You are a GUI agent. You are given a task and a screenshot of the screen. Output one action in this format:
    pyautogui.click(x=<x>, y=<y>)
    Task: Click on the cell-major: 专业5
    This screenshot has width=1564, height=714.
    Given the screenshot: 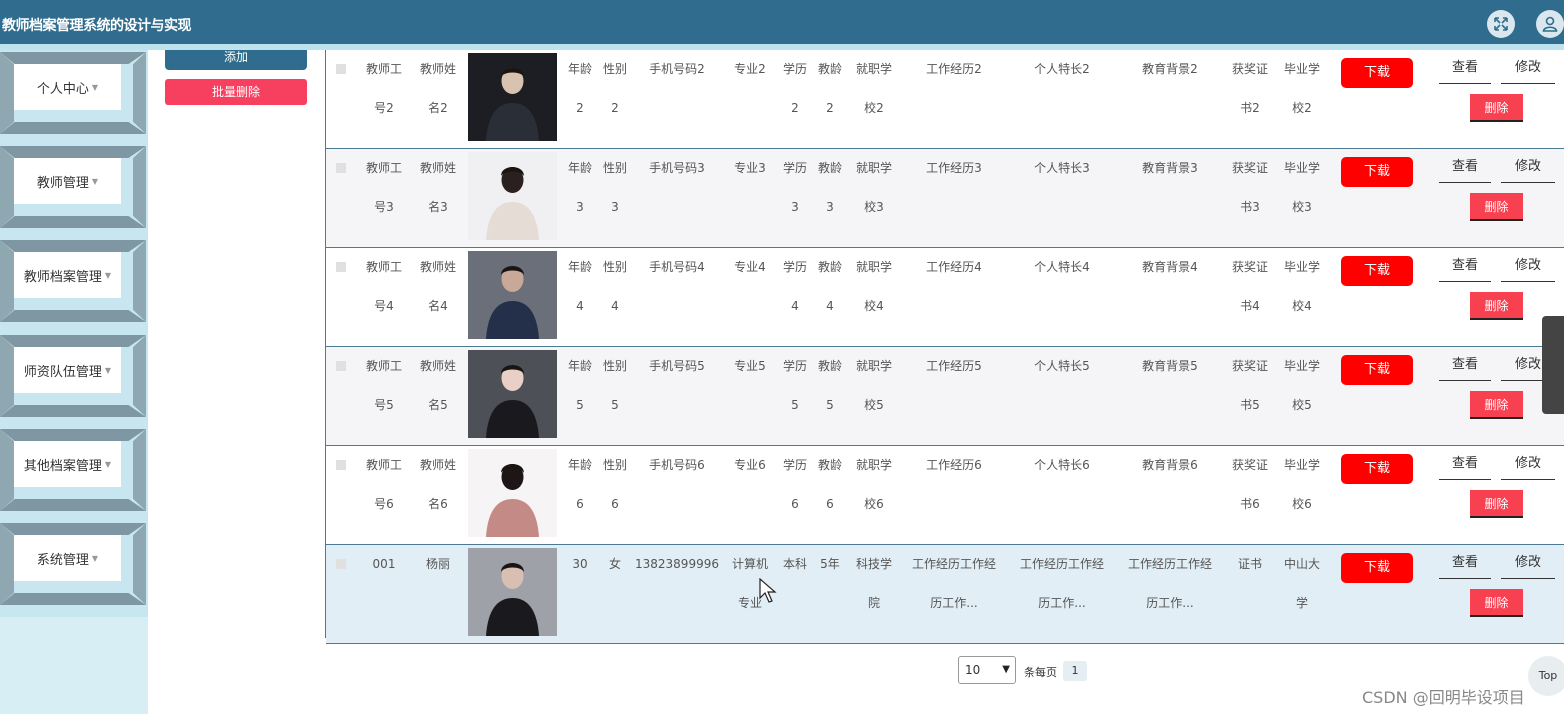 What is the action you would take?
    pyautogui.click(x=750, y=366)
    